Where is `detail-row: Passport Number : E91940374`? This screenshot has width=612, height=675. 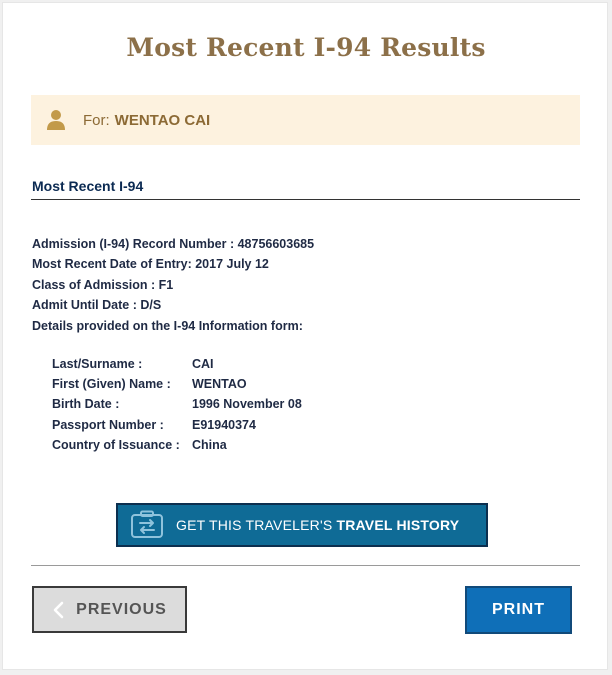 detail-row: Passport Number : E91940374 is located at coordinates (177, 425).